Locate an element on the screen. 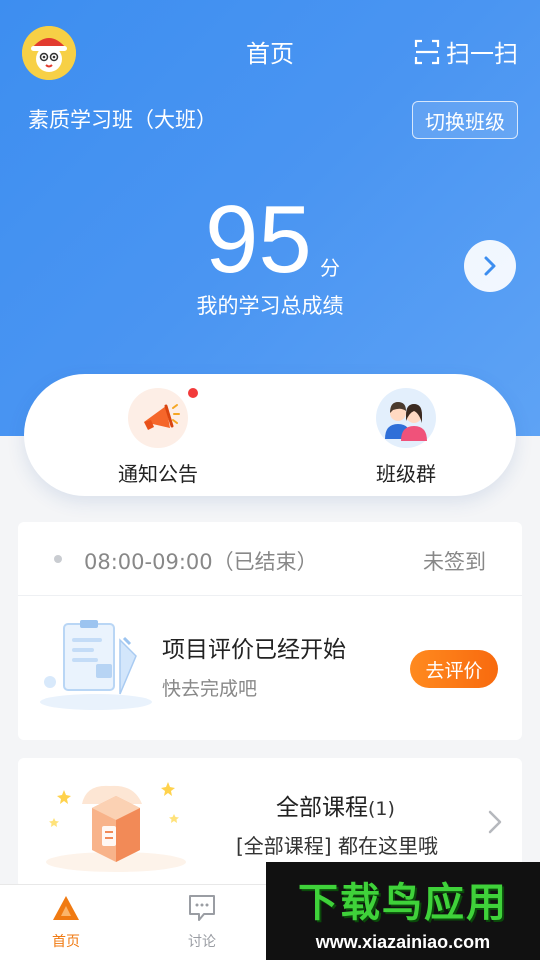  schedule-row: 08:00-09:00（已结束） 未签到 is located at coordinates (270, 559).